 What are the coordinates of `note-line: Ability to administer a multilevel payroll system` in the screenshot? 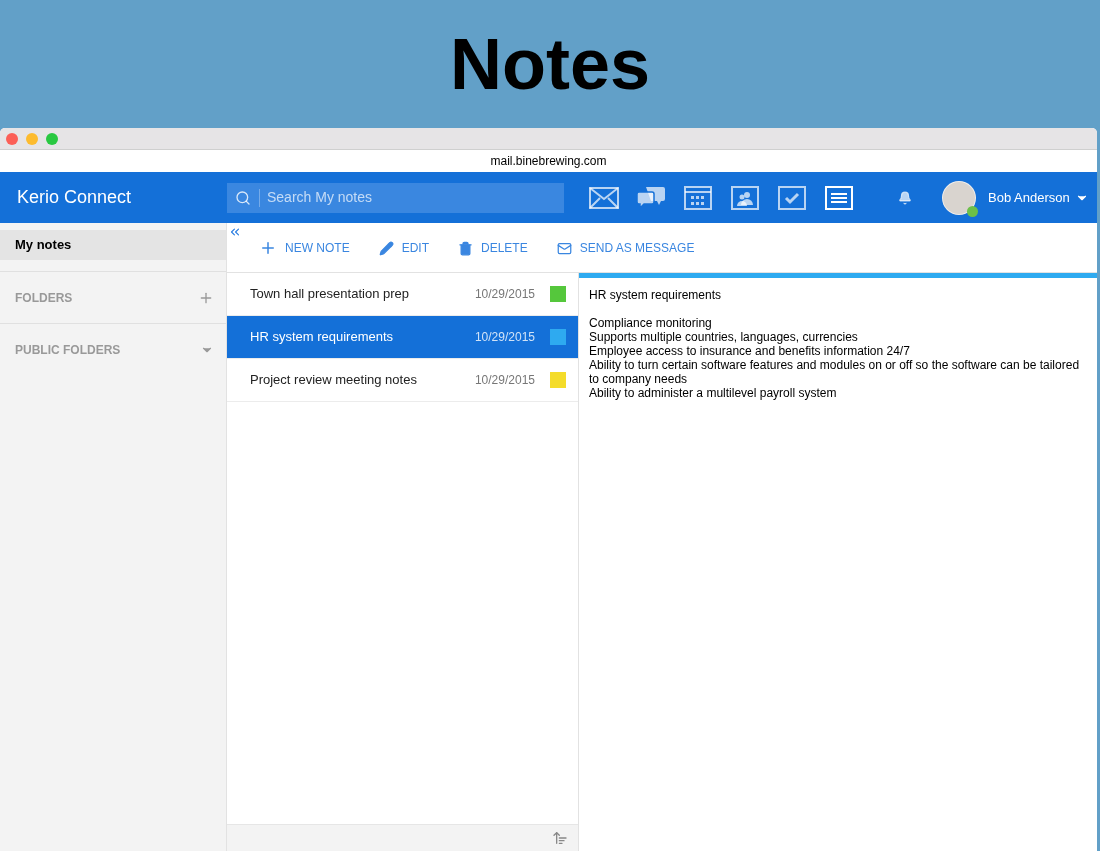 It's located at (713, 393).